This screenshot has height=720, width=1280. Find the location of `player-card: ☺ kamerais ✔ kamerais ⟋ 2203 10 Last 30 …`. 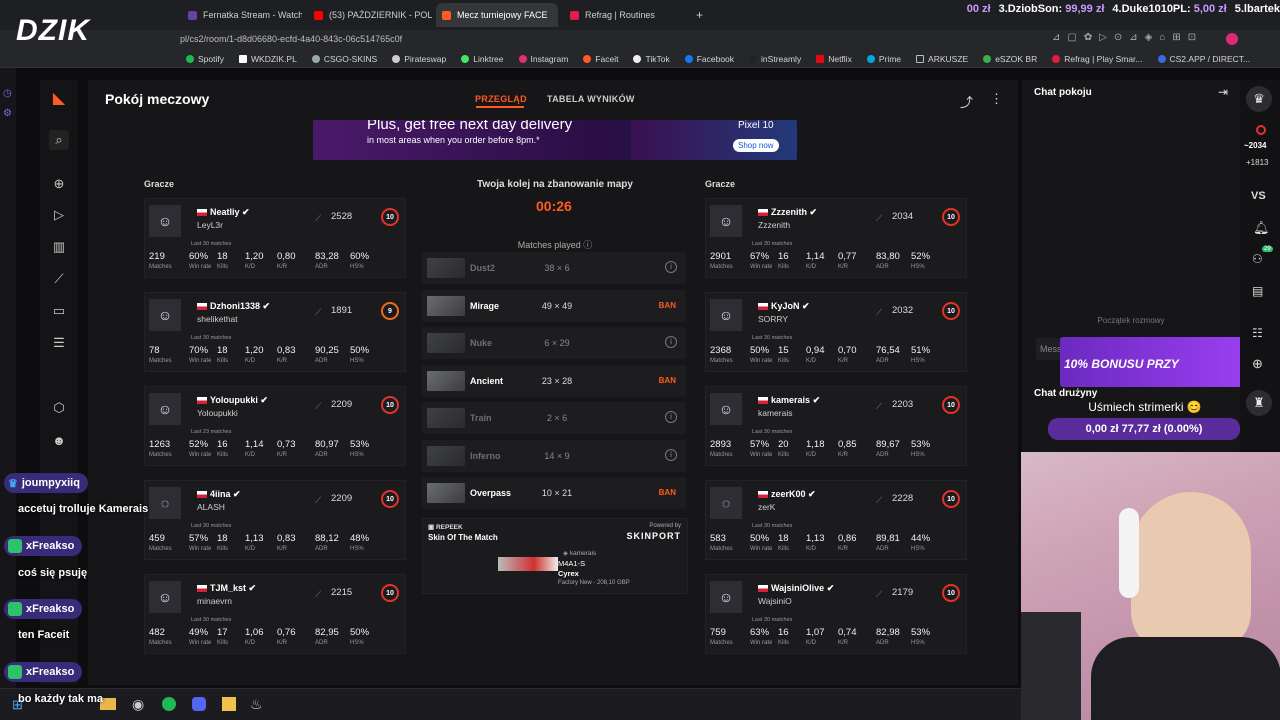

player-card: ☺ kamerais ✔ kamerais ⟋ 2203 10 Last 30 … is located at coordinates (836, 426).